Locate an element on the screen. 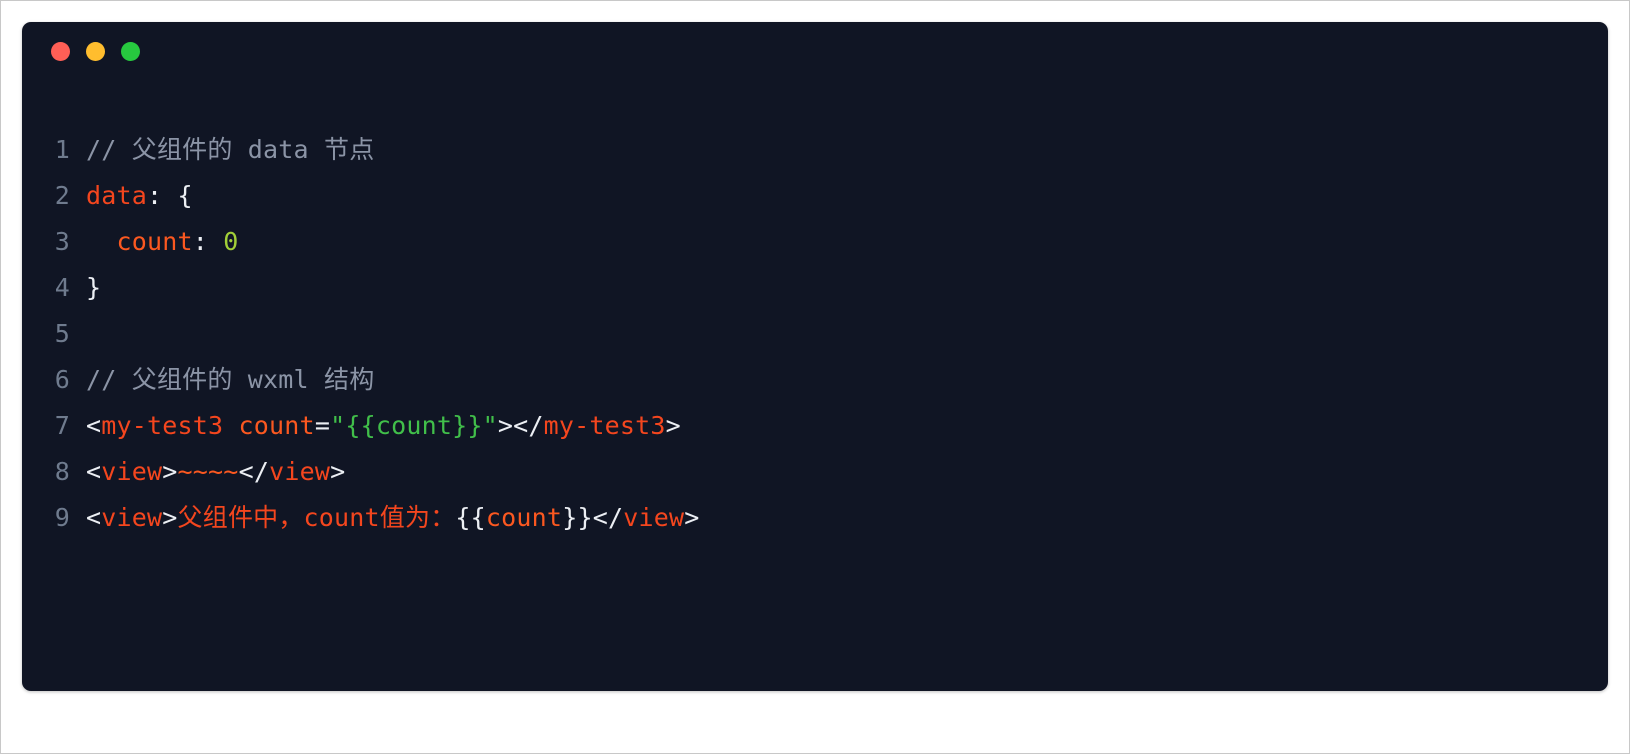 This screenshot has height=754, width=1630. code-line-text: count: 0 is located at coordinates (162, 242).